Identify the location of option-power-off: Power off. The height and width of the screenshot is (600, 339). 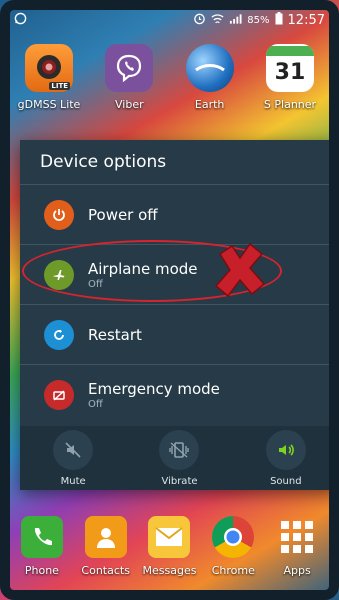
(179, 215).